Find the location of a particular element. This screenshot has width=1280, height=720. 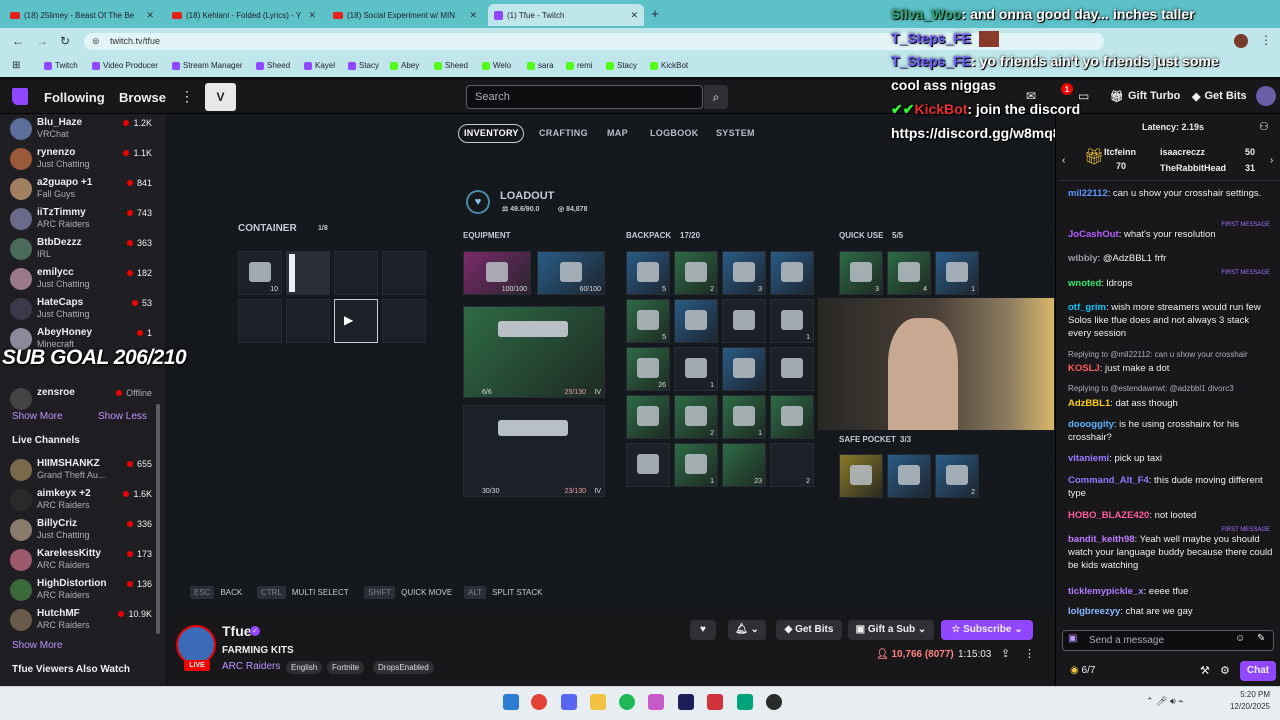

nav-following: Following is located at coordinates (74, 97).